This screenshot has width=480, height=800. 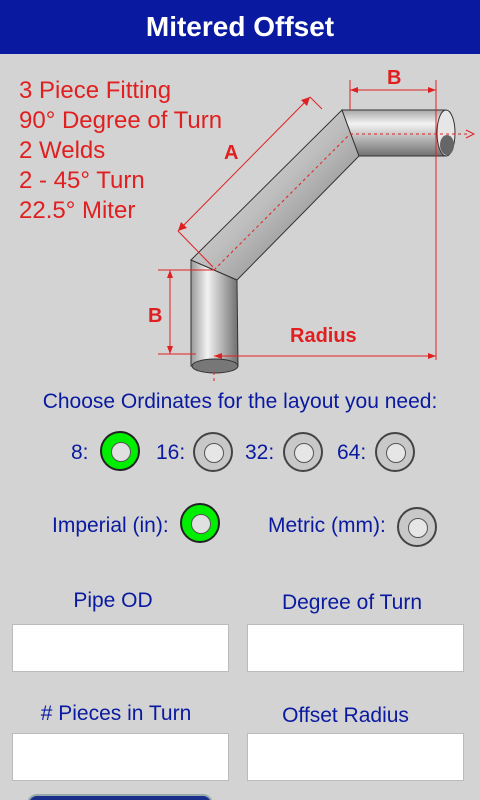 I want to click on degree-of-turn-label: Degree of Turn, so click(x=352, y=602).